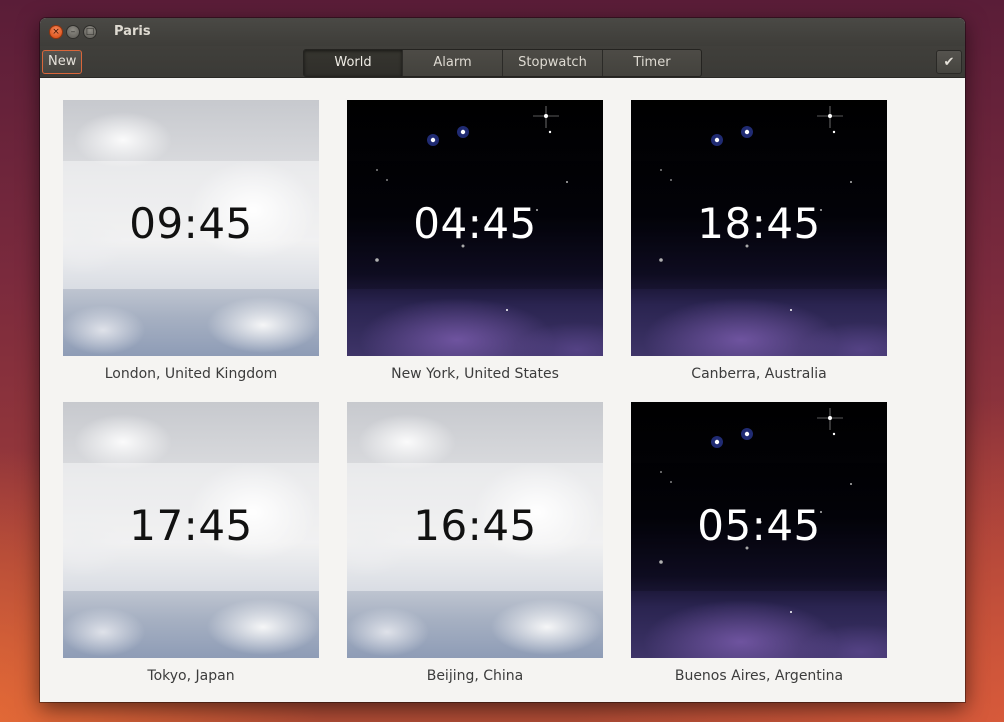 Image resolution: width=1004 pixels, height=722 pixels. I want to click on clock-location-label: Buenos Aires, Argentina, so click(759, 676).